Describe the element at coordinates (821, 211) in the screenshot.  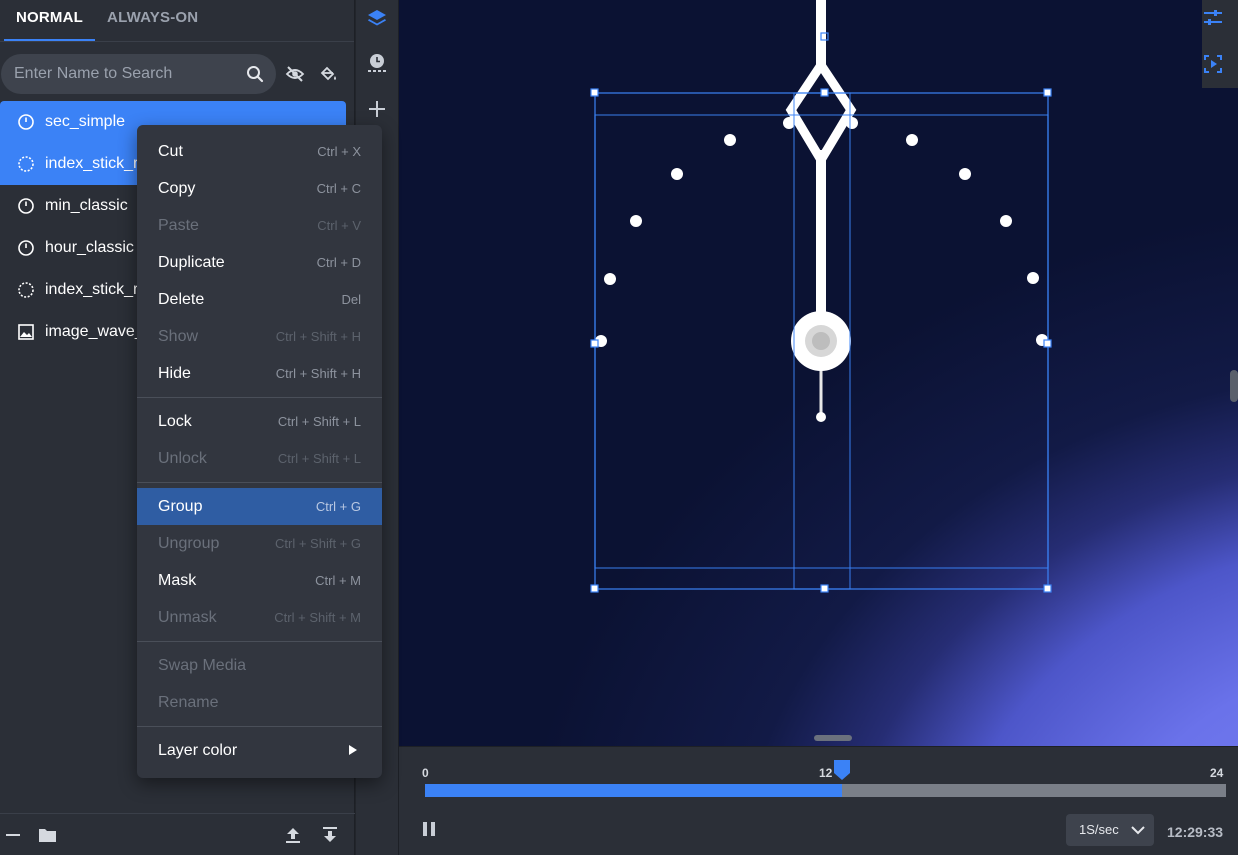
I see `clock-hand-shape` at that location.